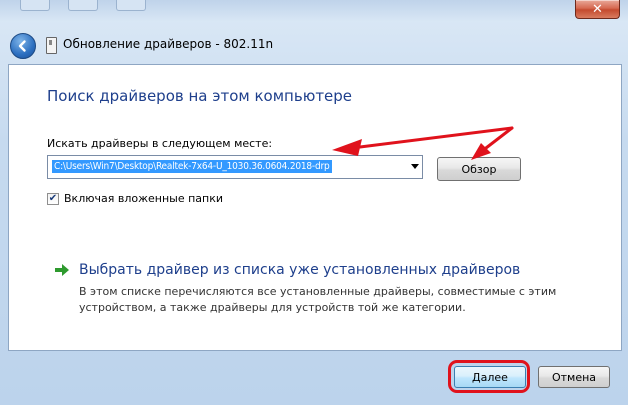 Image resolution: width=628 pixels, height=405 pixels. I want to click on search-location-label: Искать драйверы в следующем месте:, so click(160, 143).